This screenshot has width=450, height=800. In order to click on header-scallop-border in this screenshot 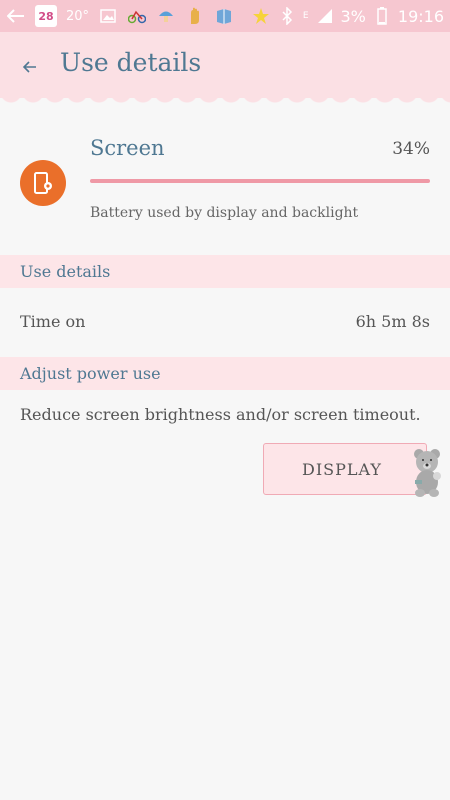, I will do `click(225, 99)`.